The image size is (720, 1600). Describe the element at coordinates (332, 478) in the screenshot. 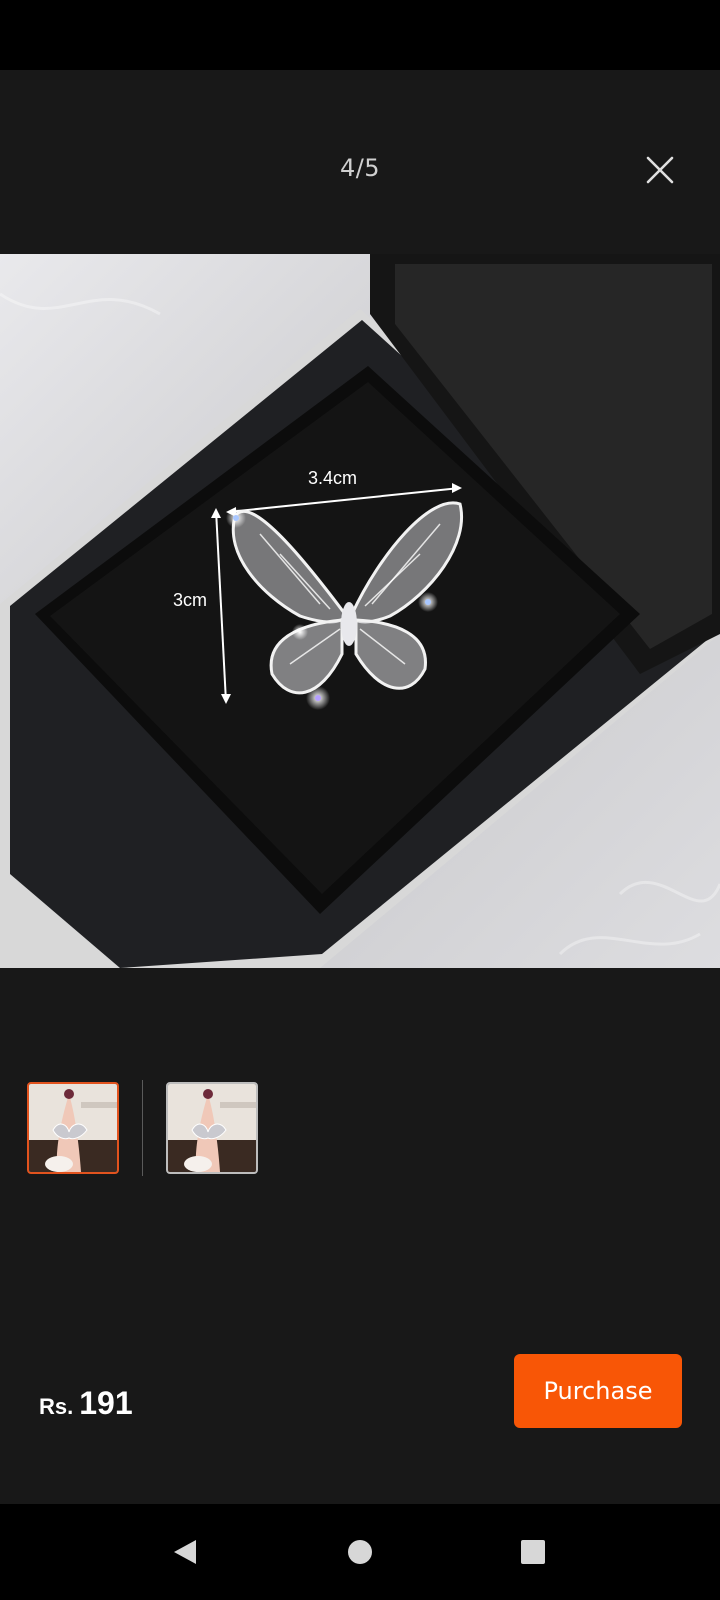

I see `width-measure-label: 3.4cm` at that location.